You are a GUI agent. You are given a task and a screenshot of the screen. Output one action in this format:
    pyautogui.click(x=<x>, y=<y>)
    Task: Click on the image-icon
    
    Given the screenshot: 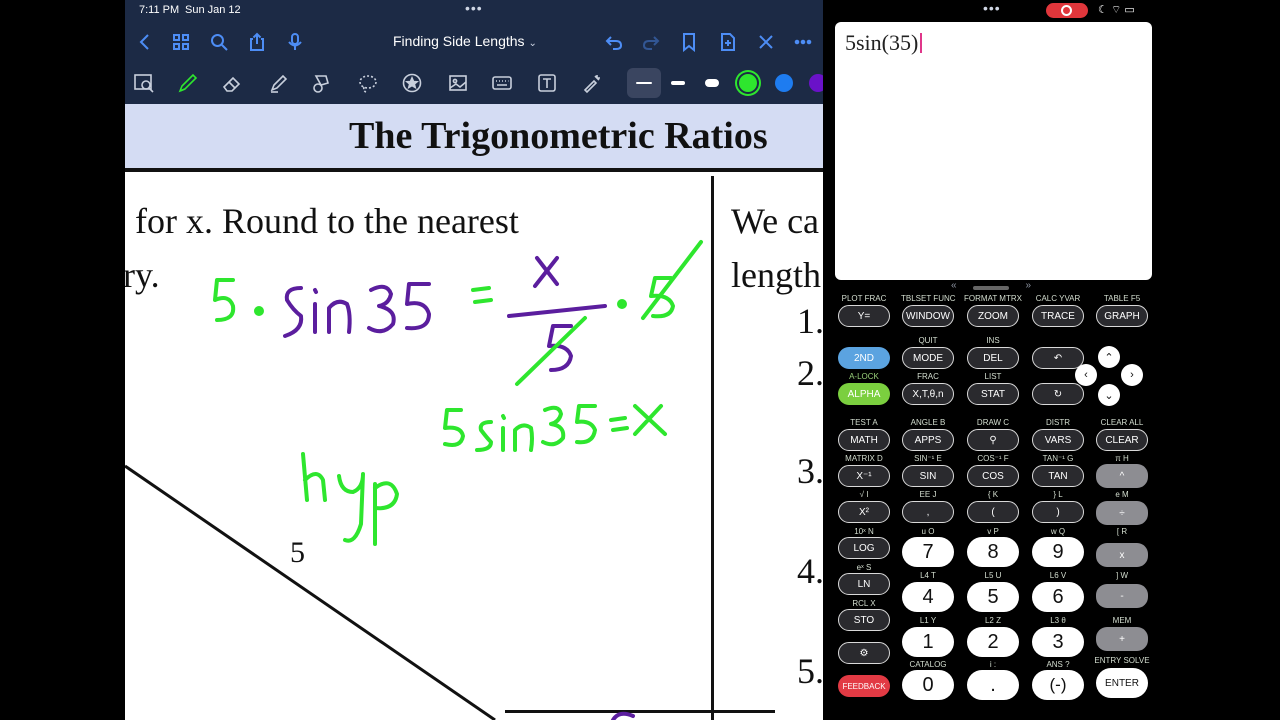 What is the action you would take?
    pyautogui.click(x=458, y=83)
    